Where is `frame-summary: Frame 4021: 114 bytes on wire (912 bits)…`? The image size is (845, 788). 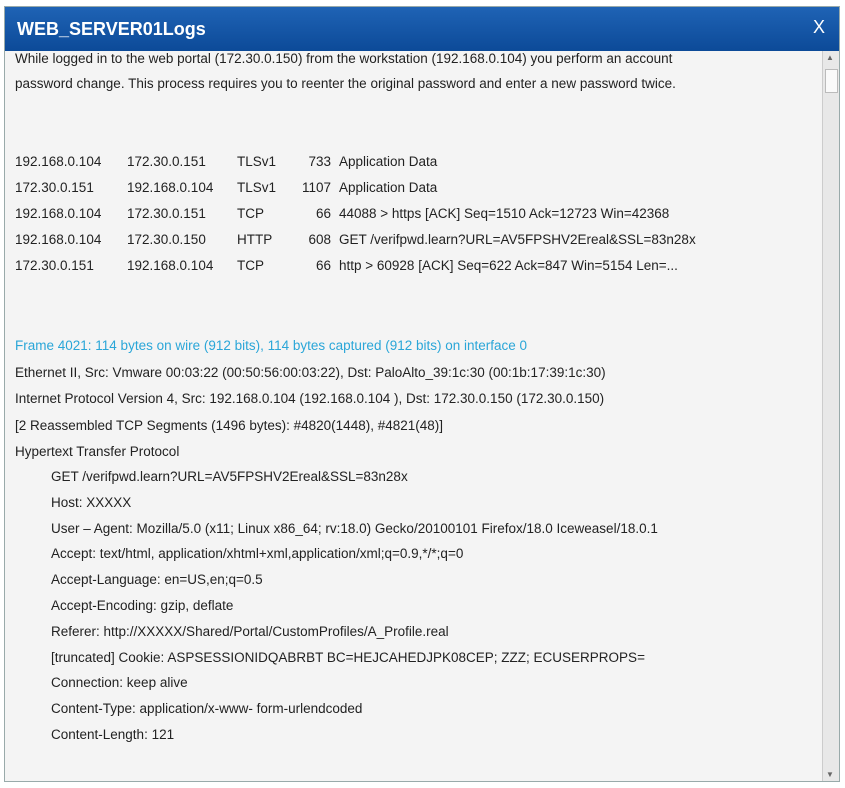 frame-summary: Frame 4021: 114 bytes on wire (912 bits)… is located at coordinates (271, 345).